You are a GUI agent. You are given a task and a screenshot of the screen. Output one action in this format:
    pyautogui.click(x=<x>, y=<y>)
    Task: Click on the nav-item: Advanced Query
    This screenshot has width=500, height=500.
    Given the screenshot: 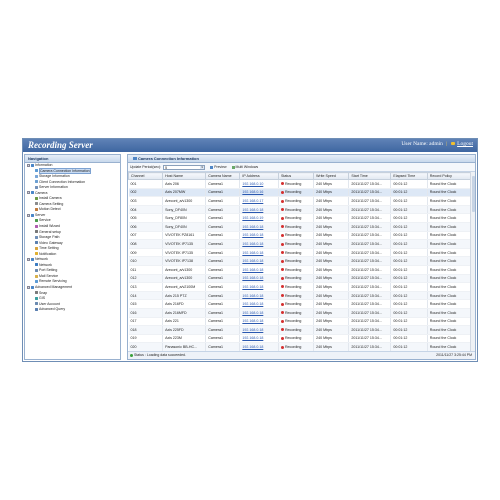 What is the action you would take?
    pyautogui.click(x=72, y=310)
    